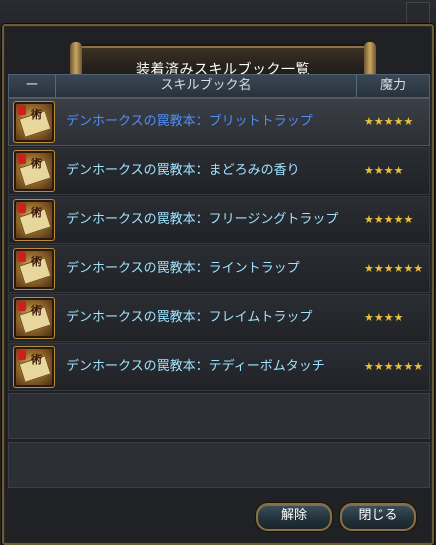 The height and width of the screenshot is (545, 436). I want to click on skillbook-row-5: 術 デンホークスの罠教本：フレイムトラップ ★★★★, so click(219, 318).